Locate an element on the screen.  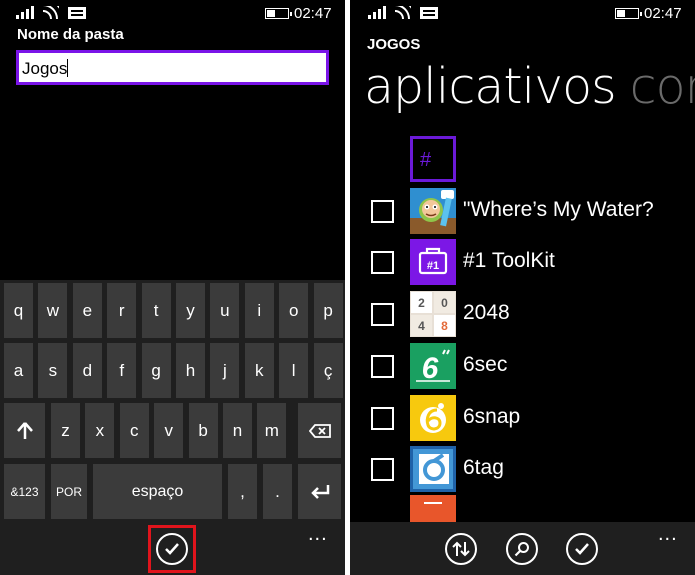
key-c: c is located at coordinates (134, 430).